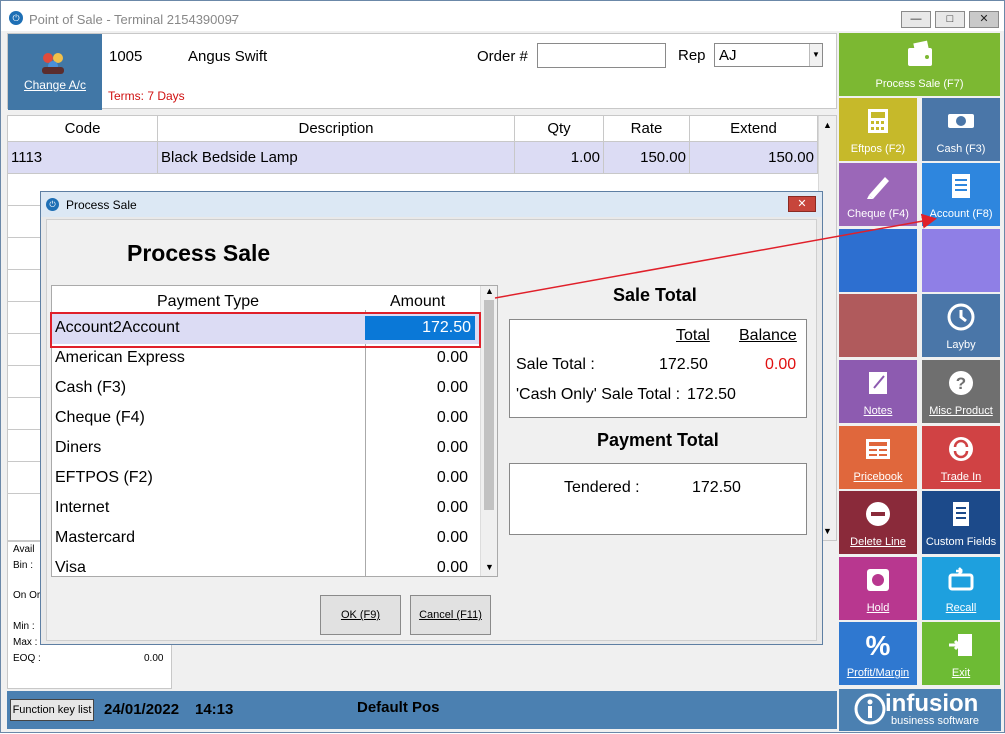  Describe the element at coordinates (266, 539) in the screenshot. I see `payment-row: Mastercard 0.00` at that location.